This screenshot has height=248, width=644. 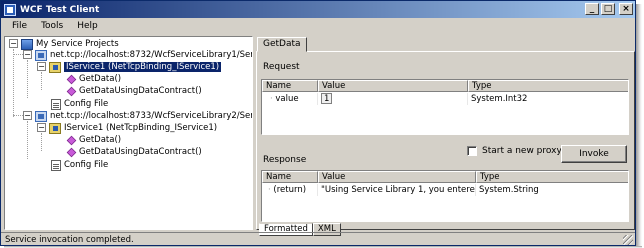 I want to click on resize-grip-icon, so click(x=628, y=240).